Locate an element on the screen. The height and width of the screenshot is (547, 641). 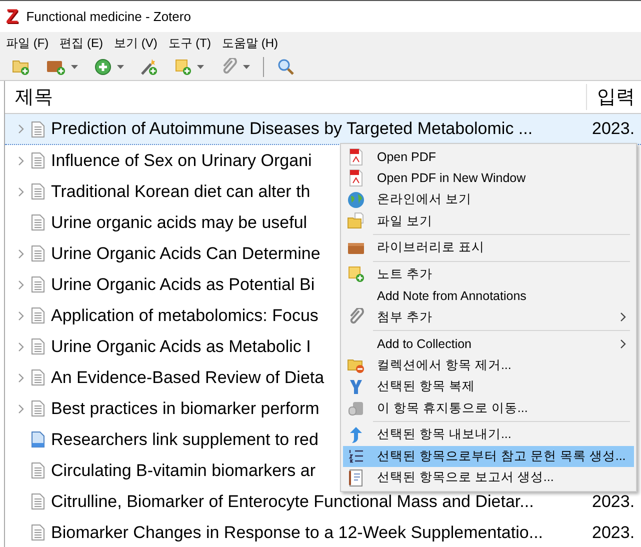
folder-plus-icon is located at coordinates (21, 67).